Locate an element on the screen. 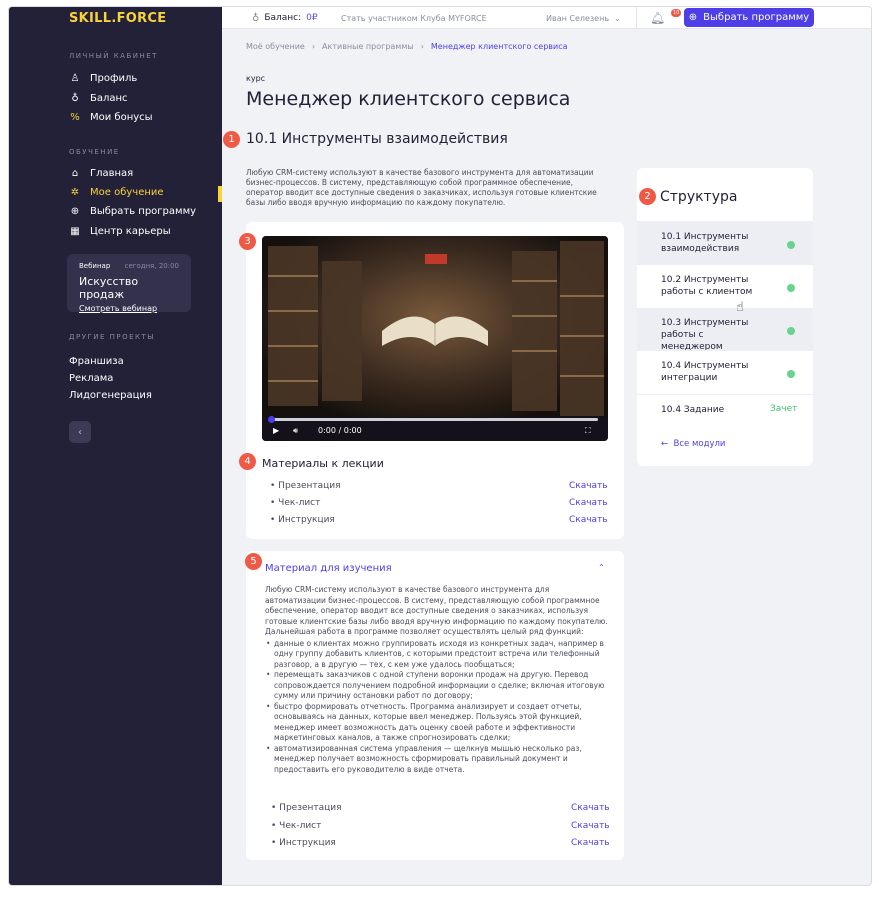 The image size is (879, 898). structure-item: 10.4 Инструменты интеграции is located at coordinates (725, 372).